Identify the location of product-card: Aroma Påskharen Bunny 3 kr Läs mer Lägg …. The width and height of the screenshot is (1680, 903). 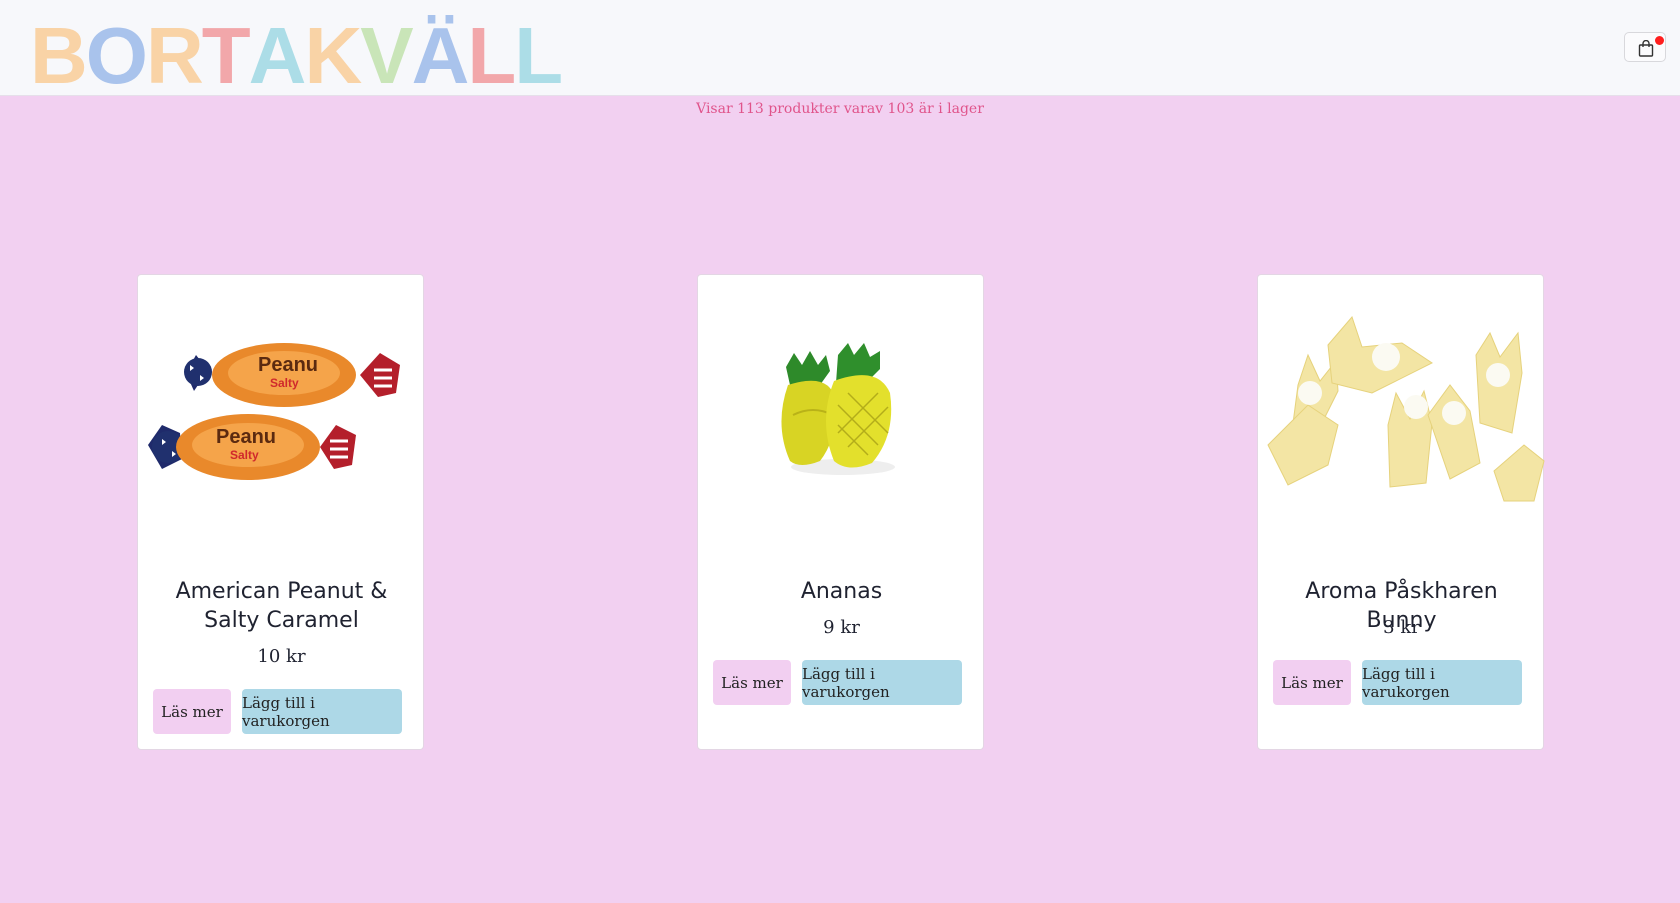
(1401, 512).